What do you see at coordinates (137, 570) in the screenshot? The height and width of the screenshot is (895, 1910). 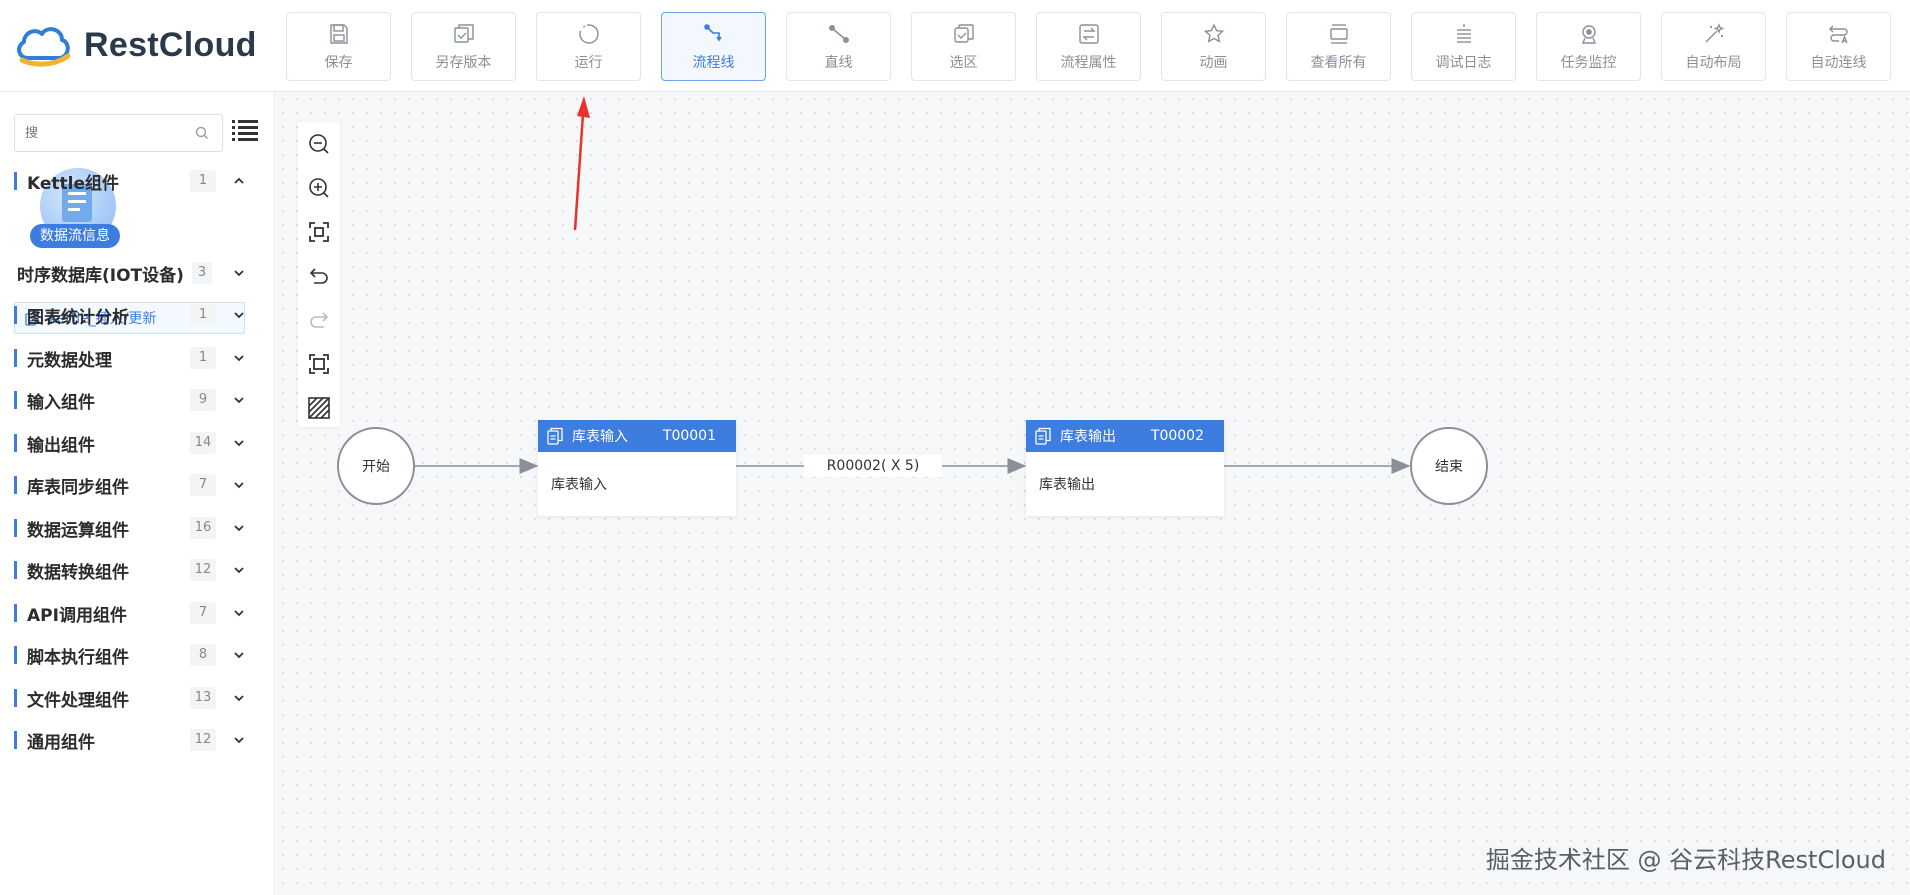 I see `category-data-transform: 数据转换组件 12` at bounding box center [137, 570].